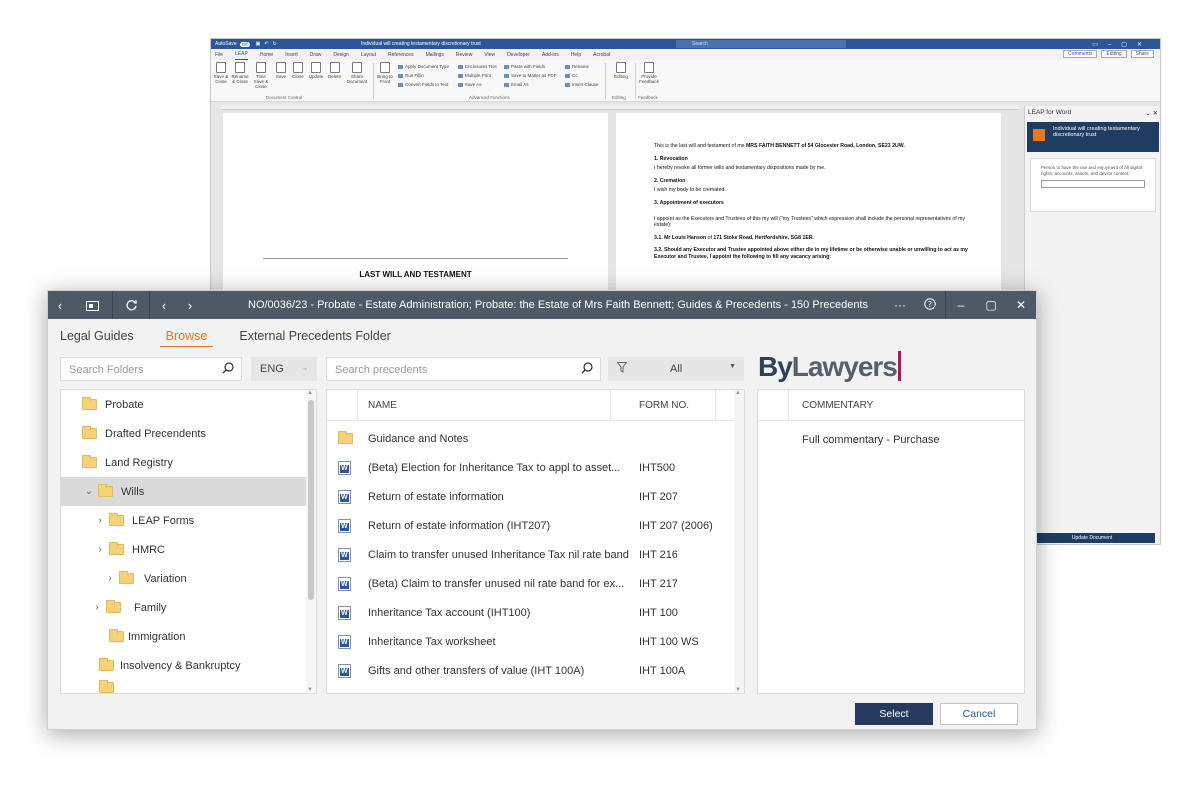  Describe the element at coordinates (1114, 54) in the screenshot. I see `editing-button: Editing` at that location.